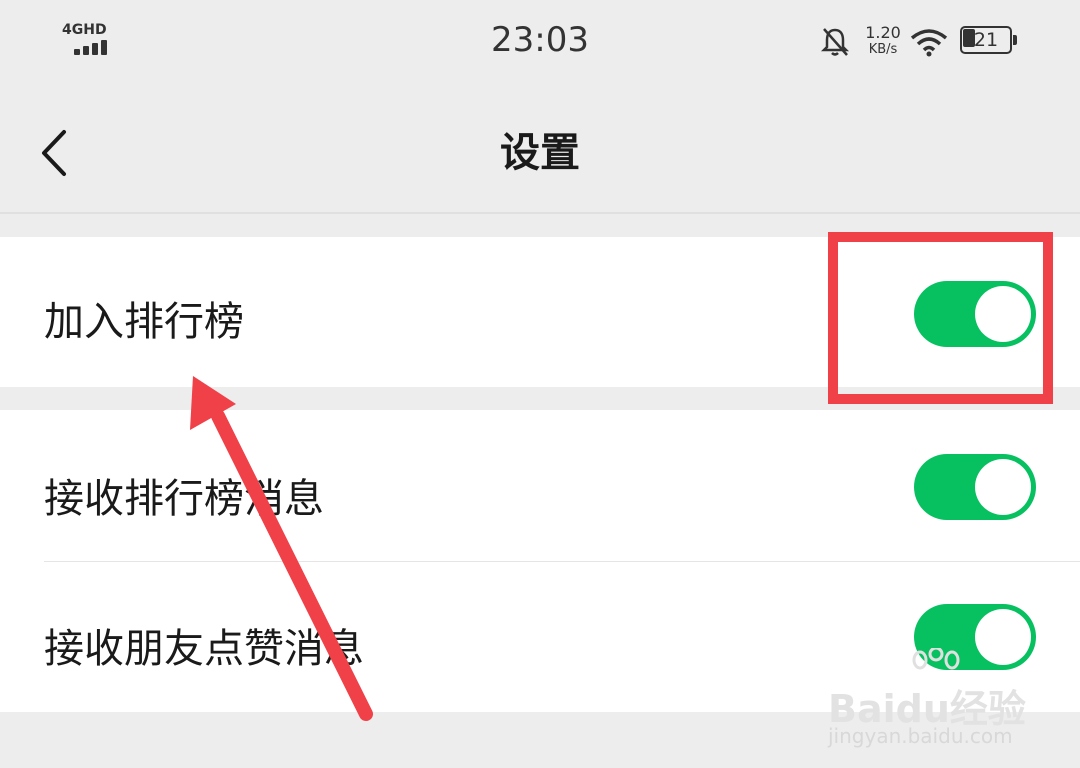 This screenshot has height=768, width=1080. What do you see at coordinates (540, 40) in the screenshot?
I see `status-time: 23:03` at bounding box center [540, 40].